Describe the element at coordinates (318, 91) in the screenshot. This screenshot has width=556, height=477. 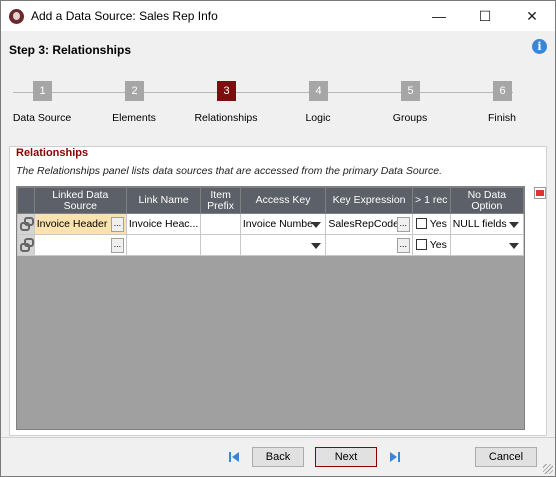
I see `step-4-box: 4` at that location.